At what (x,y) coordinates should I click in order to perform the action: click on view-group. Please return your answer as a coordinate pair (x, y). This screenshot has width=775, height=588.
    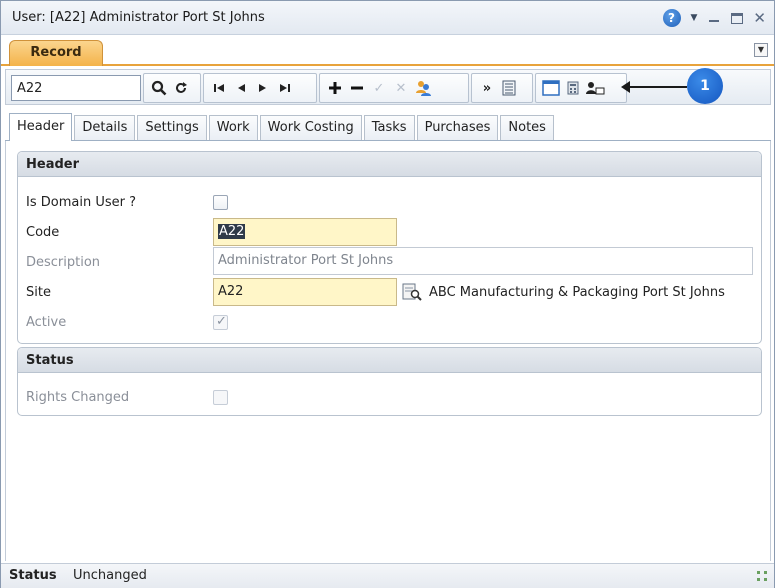
    Looking at the image, I should click on (581, 88).